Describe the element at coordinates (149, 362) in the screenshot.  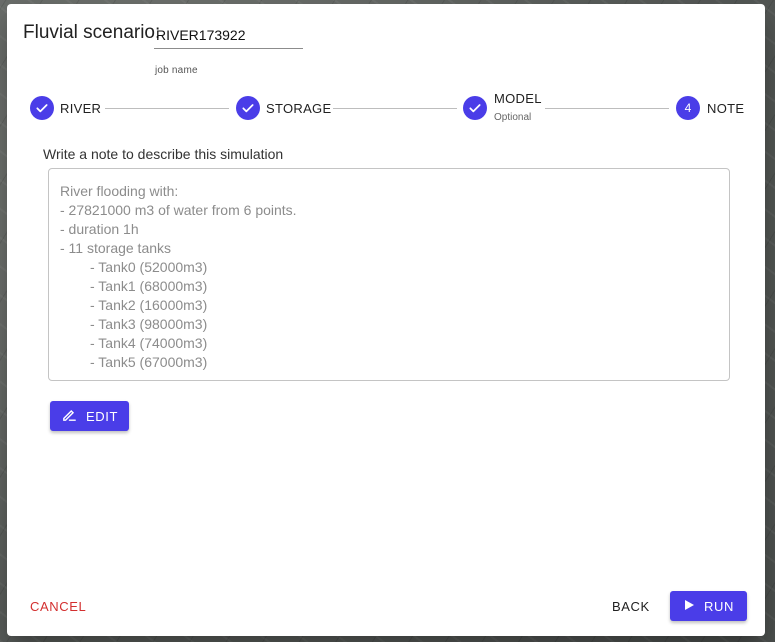
I see `note-line: - Tank5 (67000m3)` at that location.